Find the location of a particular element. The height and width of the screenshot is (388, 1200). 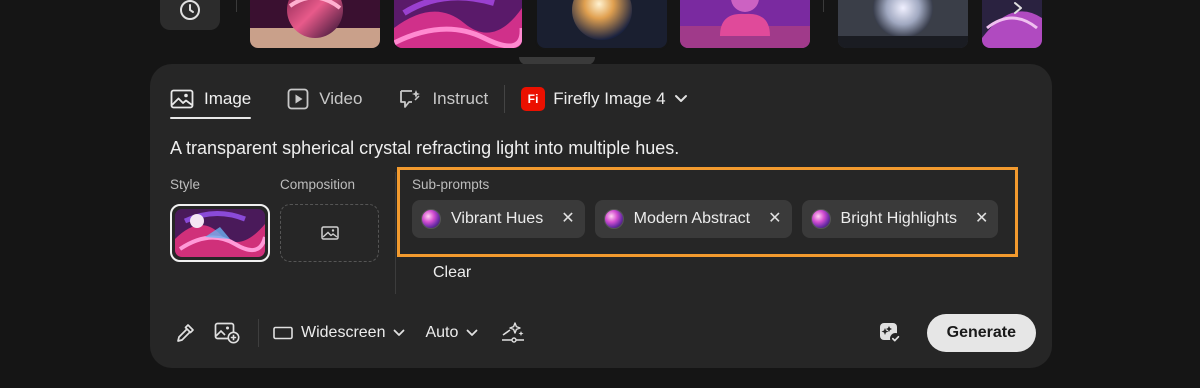

style-label: Style is located at coordinates (185, 184).